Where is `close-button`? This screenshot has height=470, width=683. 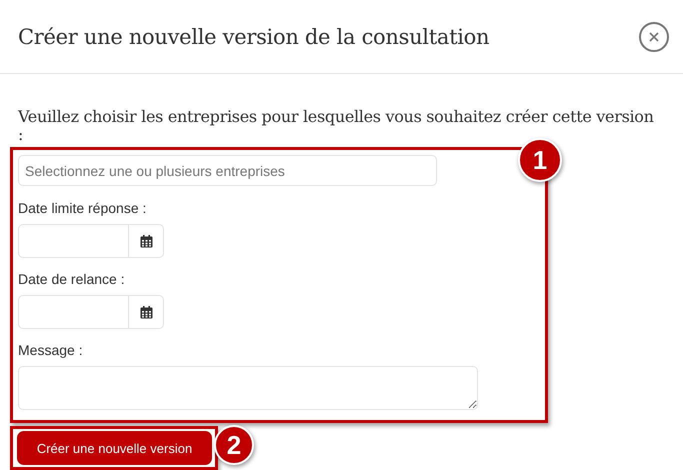
close-button is located at coordinates (654, 37).